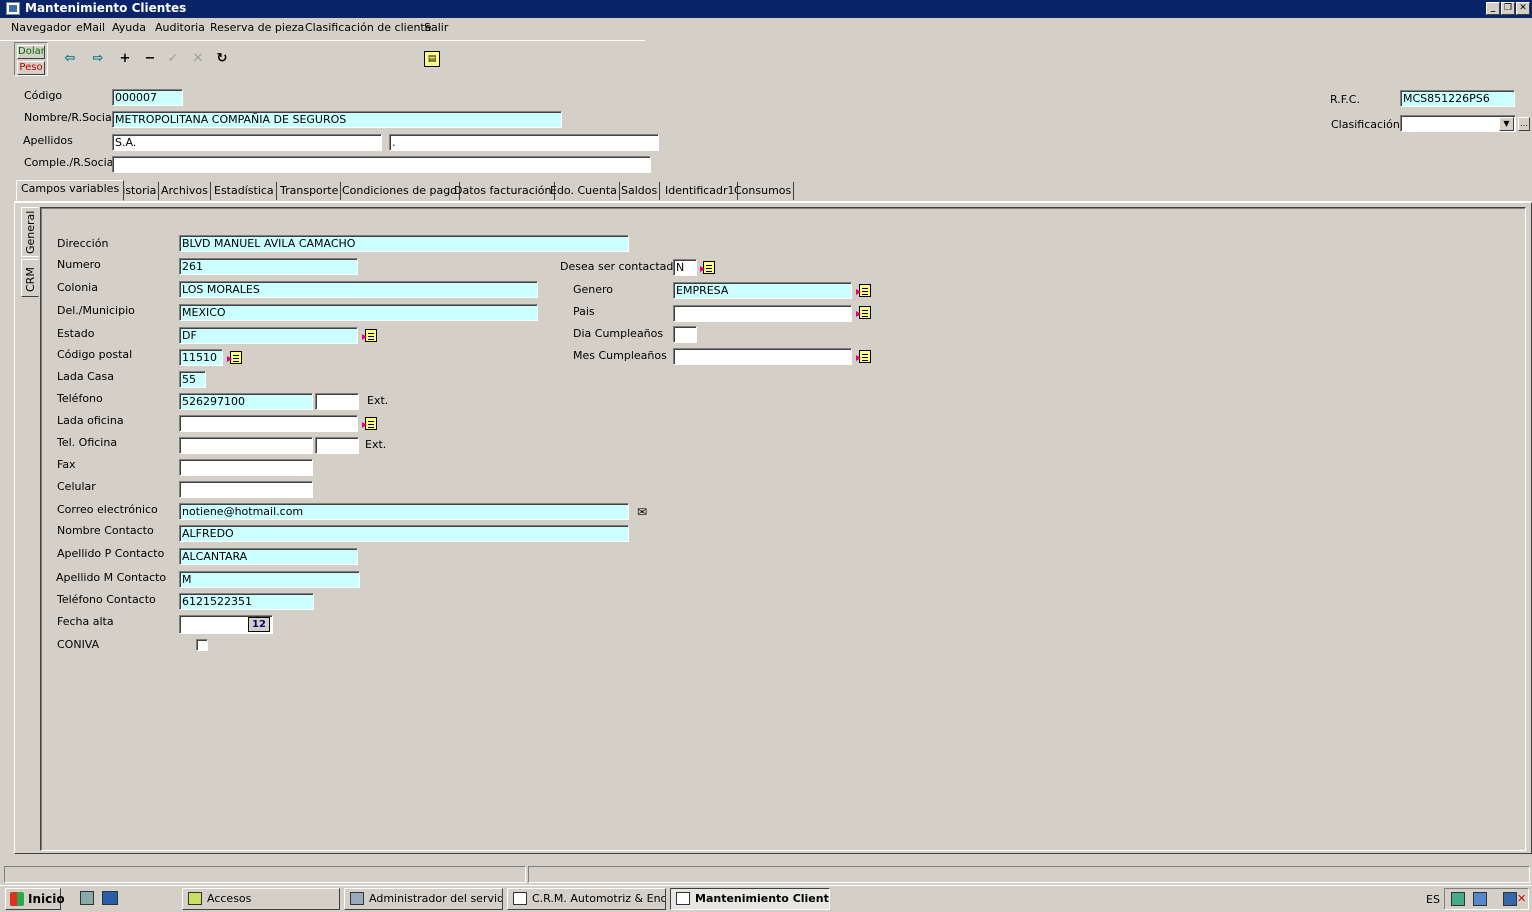  What do you see at coordinates (66, 464) in the screenshot?
I see `fax-label: Fax` at bounding box center [66, 464].